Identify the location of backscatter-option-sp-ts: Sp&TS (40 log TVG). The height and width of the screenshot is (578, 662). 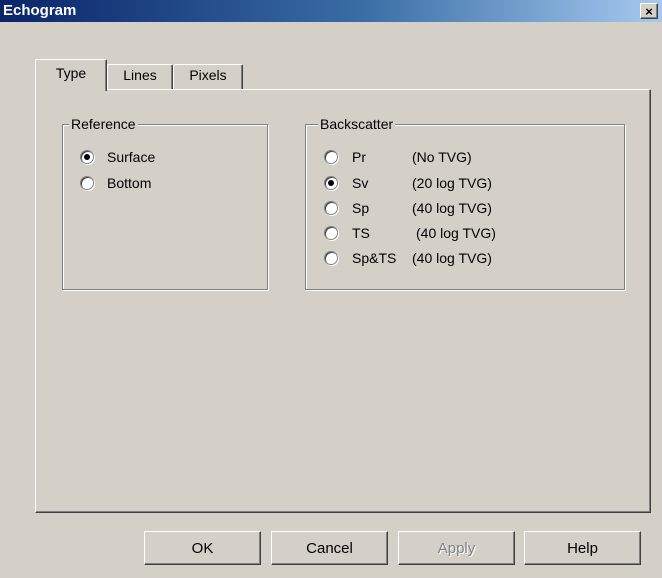
(424, 258).